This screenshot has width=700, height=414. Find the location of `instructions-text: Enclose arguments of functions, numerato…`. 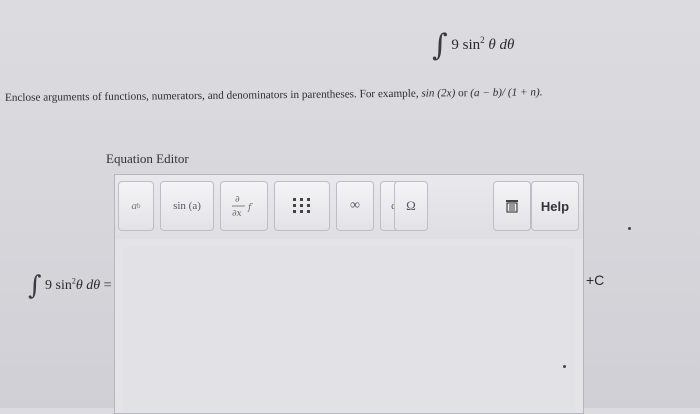

instructions-text: Enclose arguments of functions, numerato… is located at coordinates (350, 94).